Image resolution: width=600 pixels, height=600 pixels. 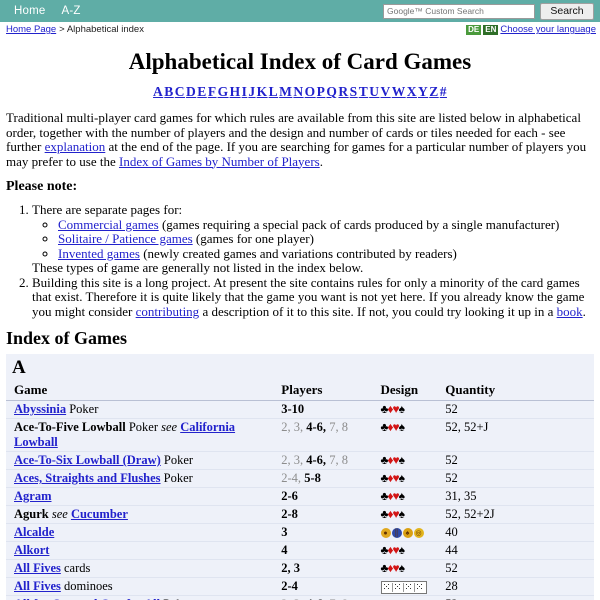 What do you see at coordinates (354, 91) in the screenshot?
I see `alphabet-link-s: S` at bounding box center [354, 91].